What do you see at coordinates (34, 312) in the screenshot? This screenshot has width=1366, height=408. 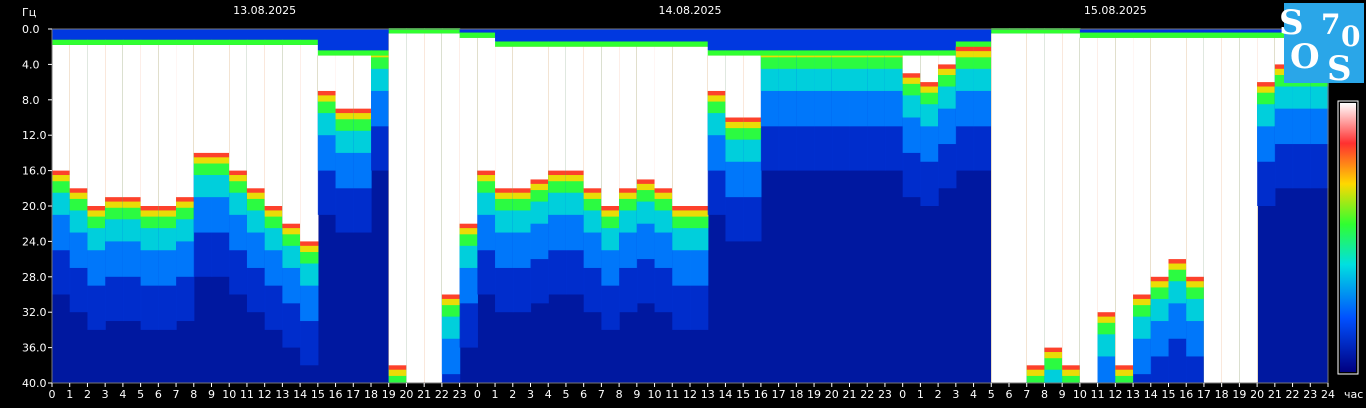 I see `y-tick-label: 32.0` at bounding box center [34, 312].